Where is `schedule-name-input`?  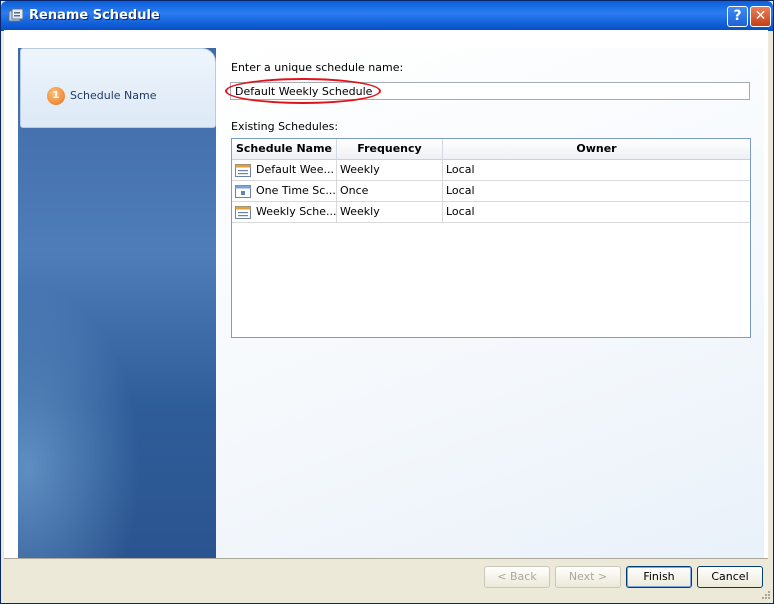
schedule-name-input is located at coordinates (490, 91).